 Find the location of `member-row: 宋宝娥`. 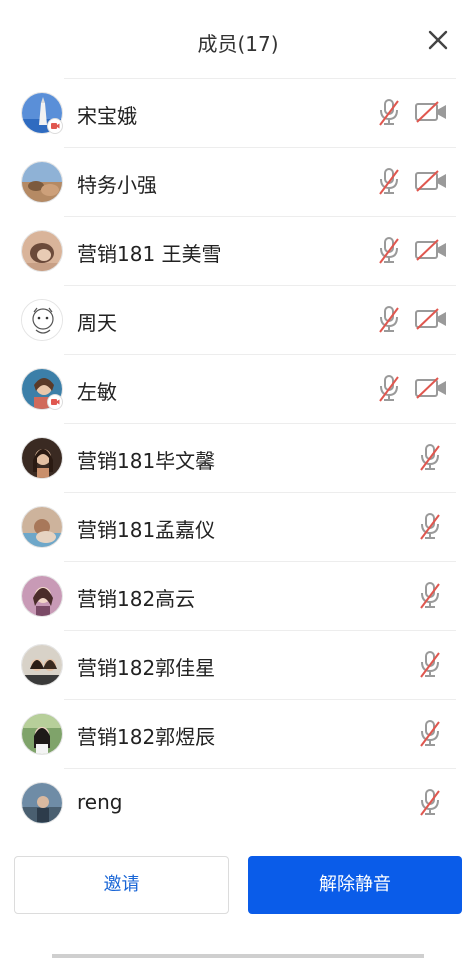

member-row: 宋宝娥 is located at coordinates (238, 112).